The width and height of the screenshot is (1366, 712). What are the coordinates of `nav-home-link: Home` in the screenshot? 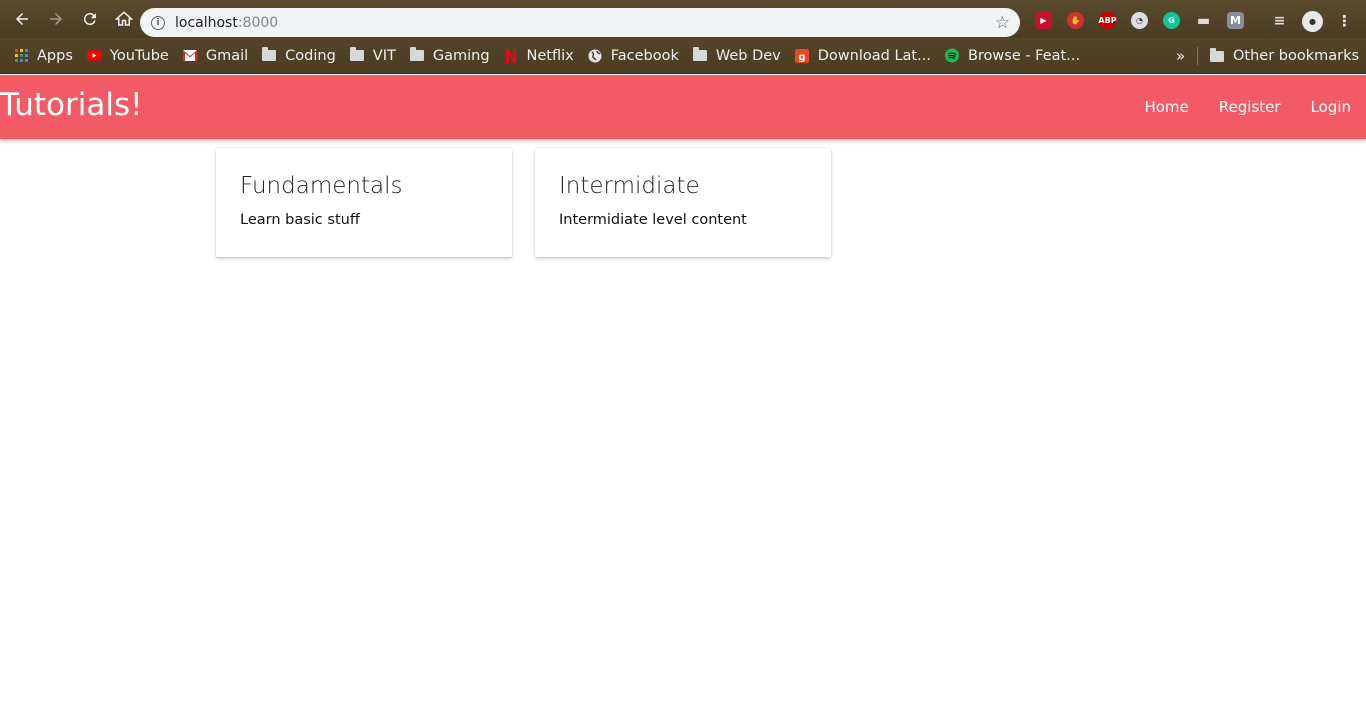 It's located at (1166, 107).